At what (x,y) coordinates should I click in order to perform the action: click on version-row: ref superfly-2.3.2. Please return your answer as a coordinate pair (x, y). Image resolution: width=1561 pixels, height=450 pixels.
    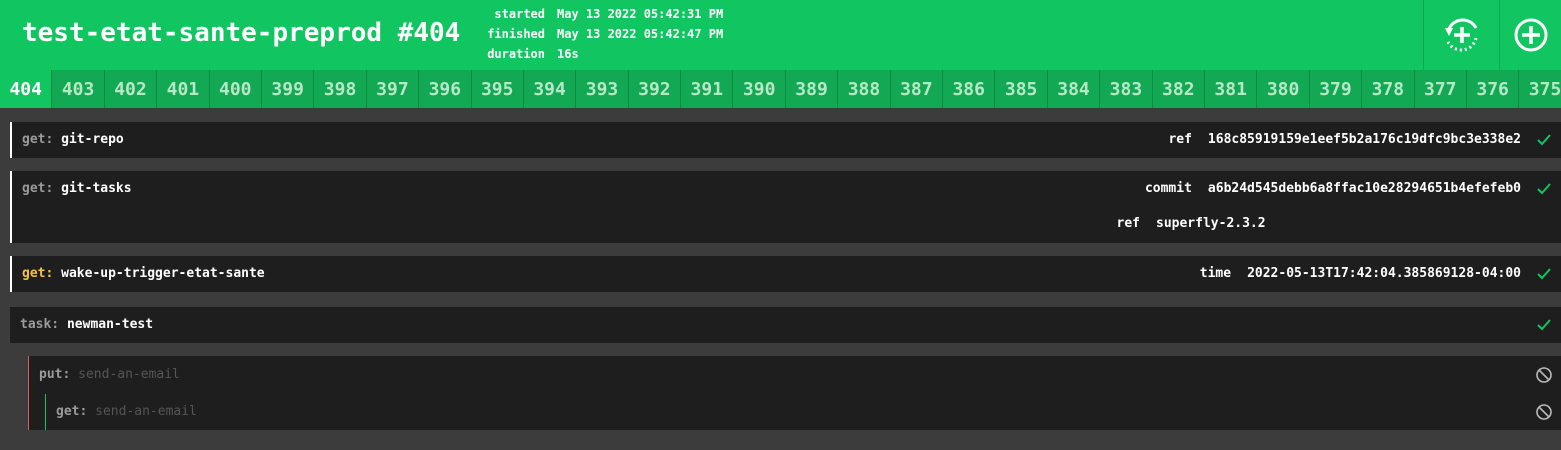
    Looking at the image, I should click on (1183, 223).